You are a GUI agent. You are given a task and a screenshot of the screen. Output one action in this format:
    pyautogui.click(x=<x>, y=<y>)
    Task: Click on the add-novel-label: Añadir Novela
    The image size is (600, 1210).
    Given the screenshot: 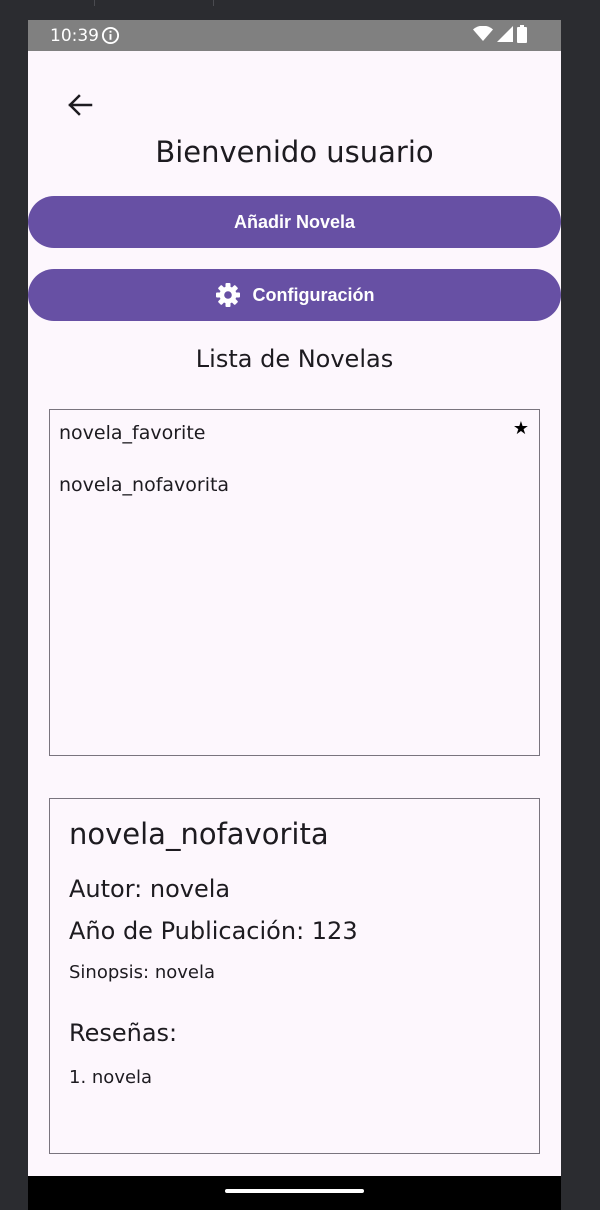 What is the action you would take?
    pyautogui.click(x=294, y=221)
    